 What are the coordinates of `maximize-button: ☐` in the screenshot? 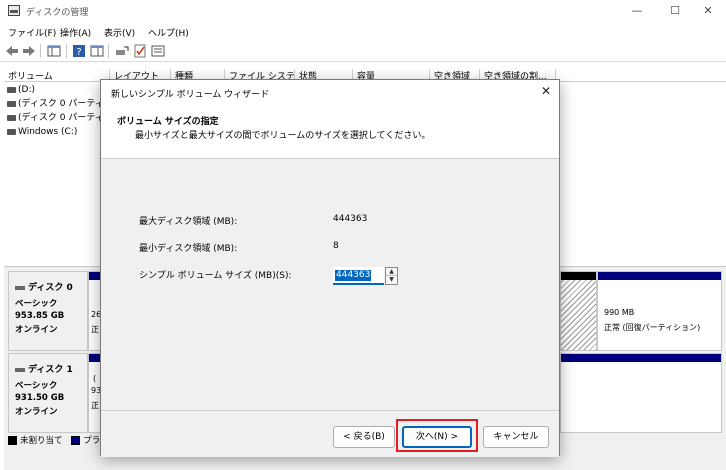 It's located at (675, 11).